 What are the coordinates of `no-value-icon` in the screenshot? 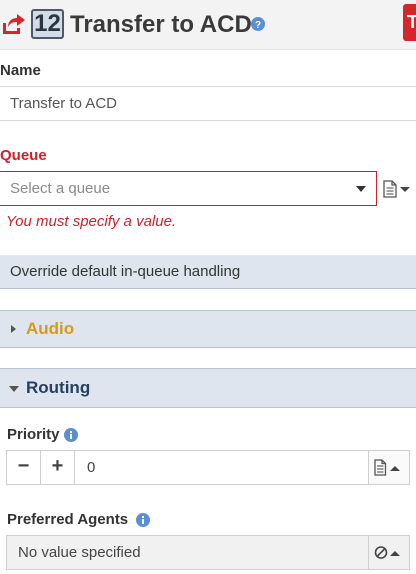 It's located at (381, 552).